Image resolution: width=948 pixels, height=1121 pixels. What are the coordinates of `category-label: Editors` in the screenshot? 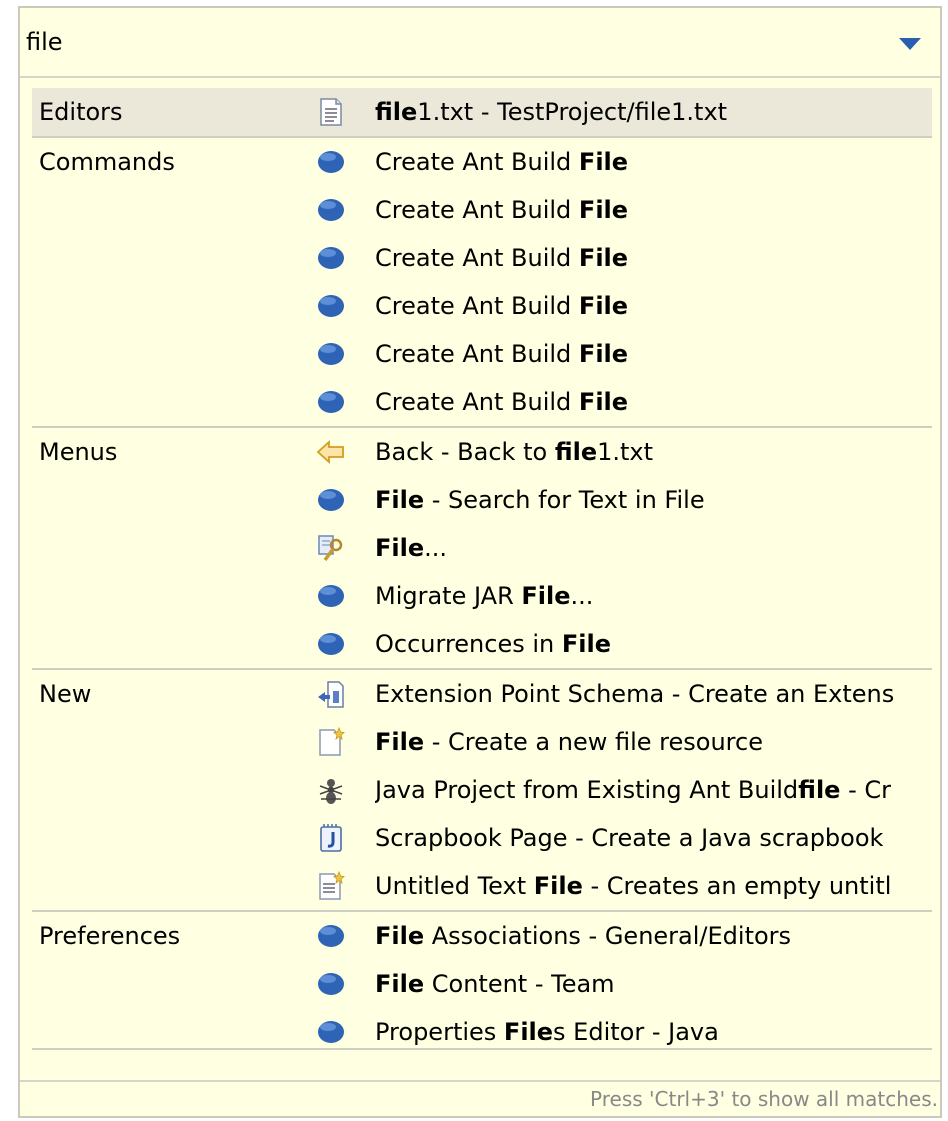 It's located at (81, 112).